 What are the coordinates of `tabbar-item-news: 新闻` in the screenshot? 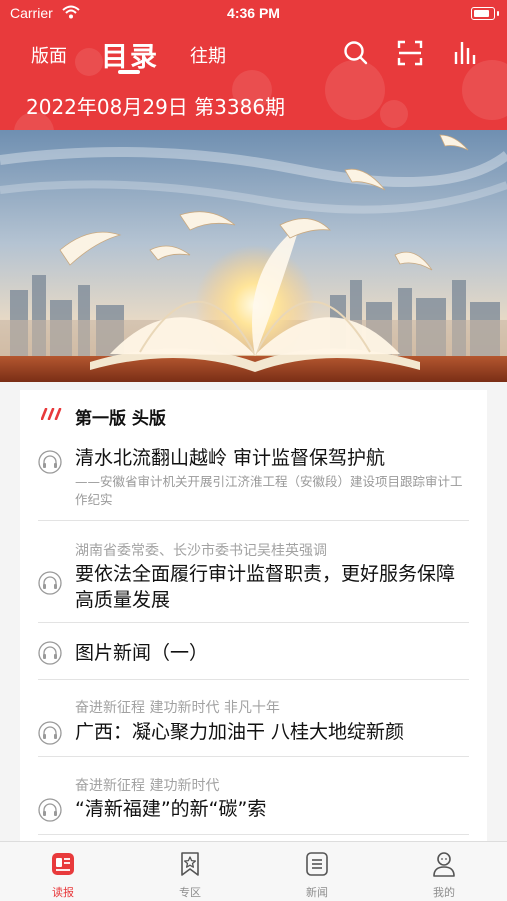 It's located at (317, 871).